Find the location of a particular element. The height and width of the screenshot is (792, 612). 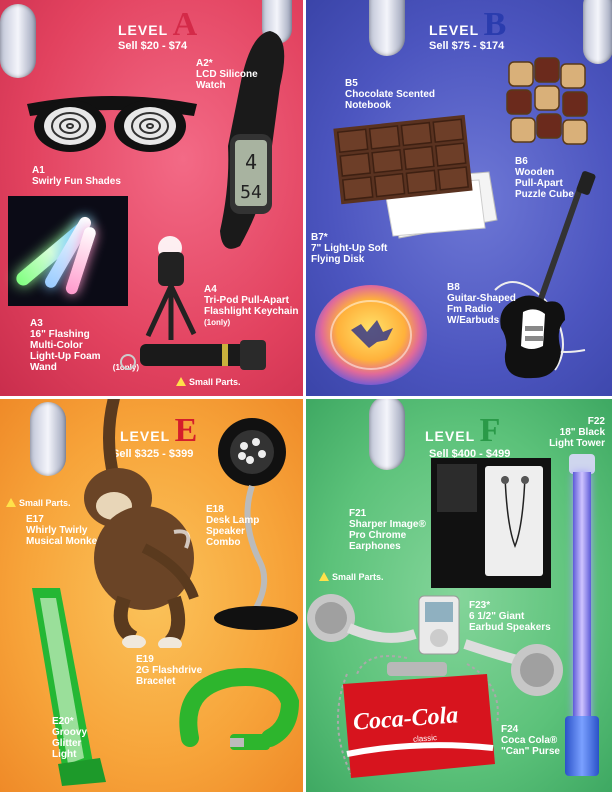

earphones-box-image is located at coordinates (491, 523).